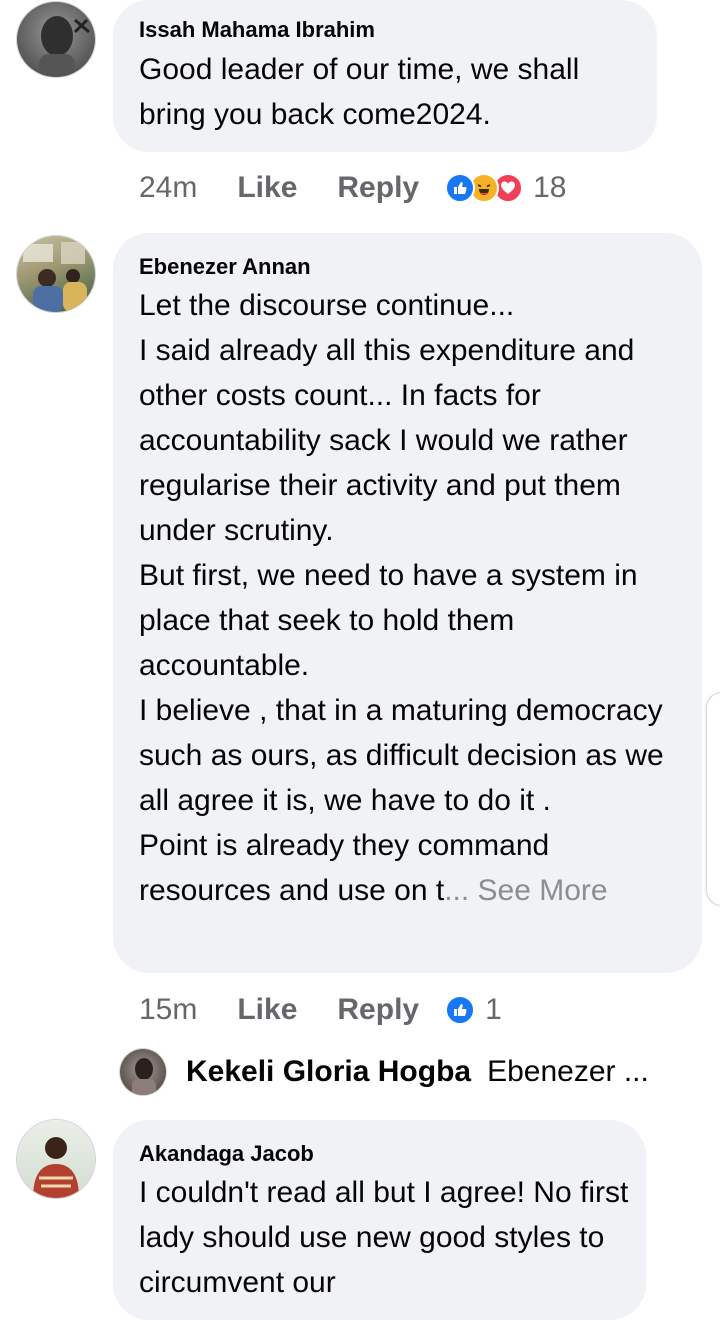  What do you see at coordinates (713, 799) in the screenshot?
I see `floating-panel-edge` at bounding box center [713, 799].